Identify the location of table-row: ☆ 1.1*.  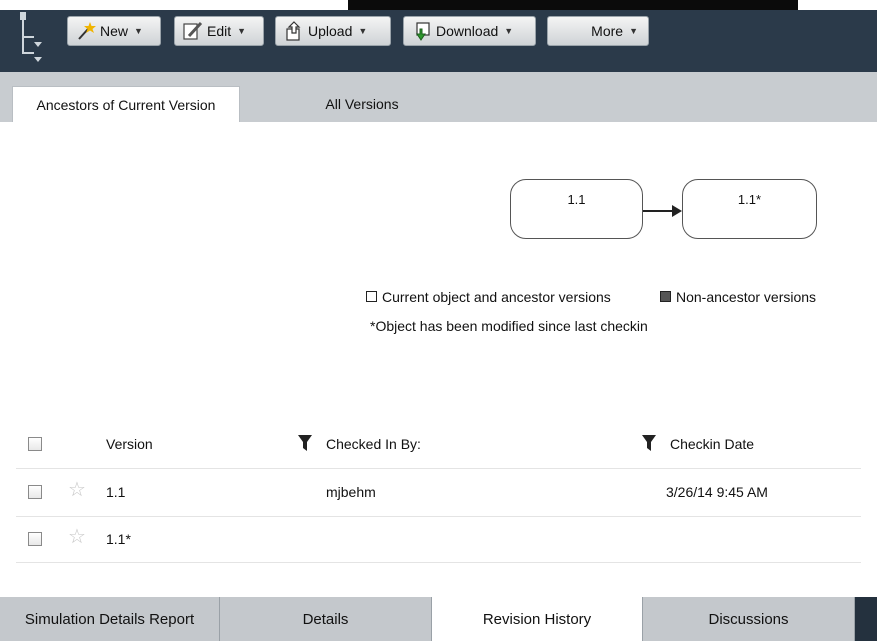
(438, 539).